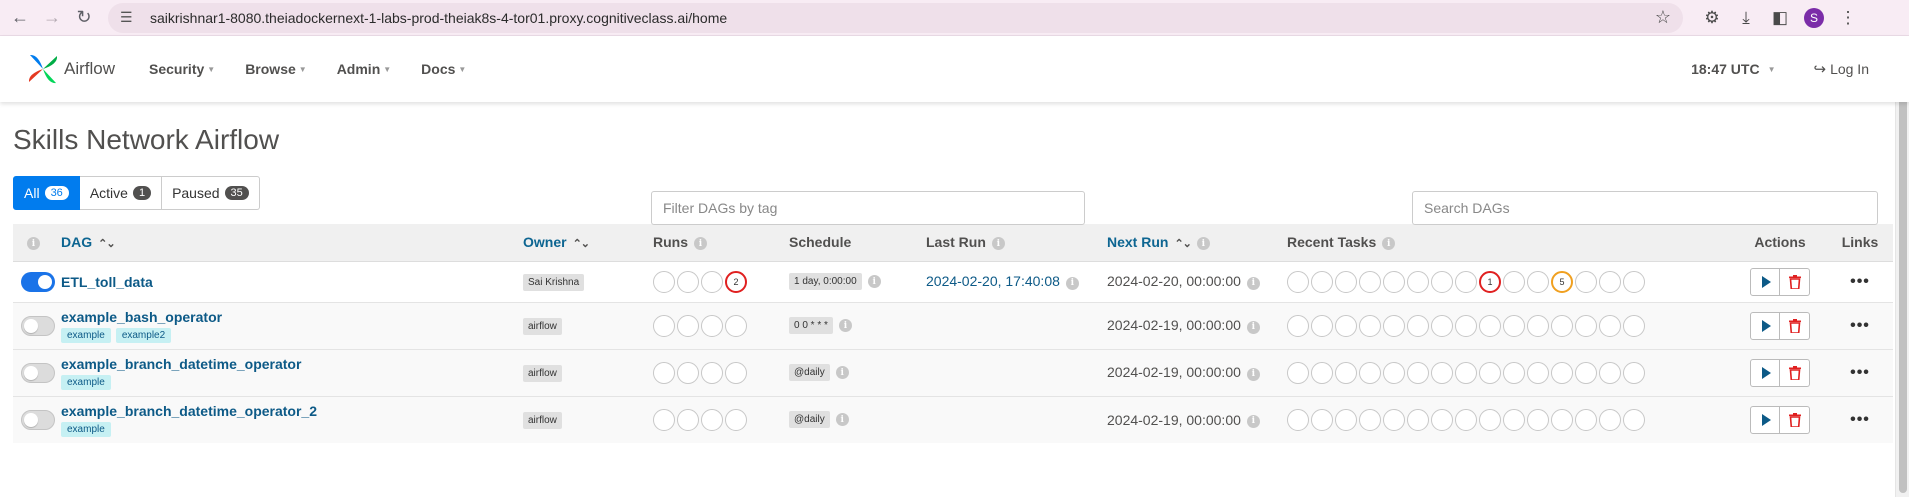  Describe the element at coordinates (868, 208) in the screenshot. I see `tag-filter-input` at that location.